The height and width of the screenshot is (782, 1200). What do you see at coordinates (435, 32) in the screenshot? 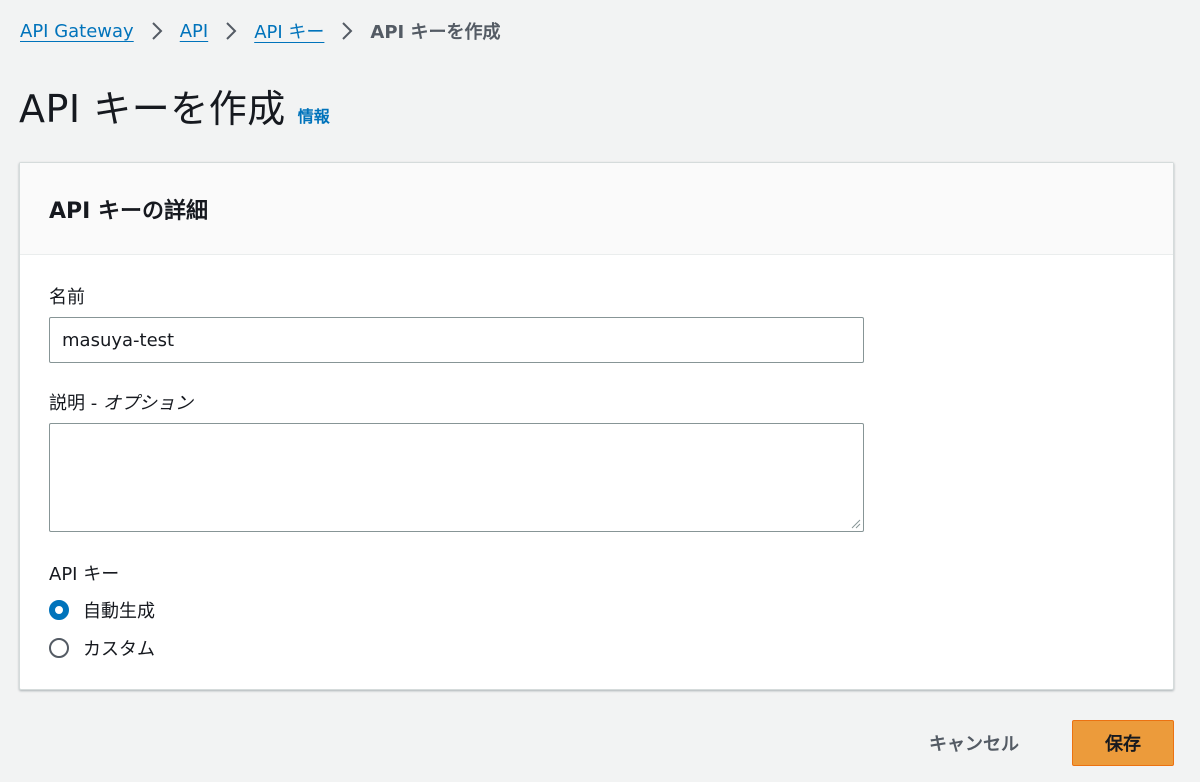
I see `breadcrumb-current: API キーを作成` at bounding box center [435, 32].